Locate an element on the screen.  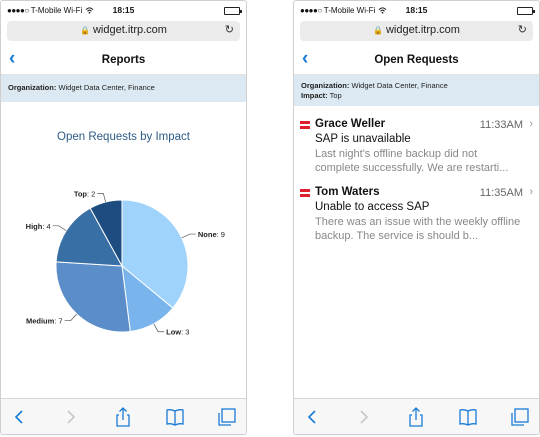
pie-data-label: High: 4 is located at coordinates (38, 226).